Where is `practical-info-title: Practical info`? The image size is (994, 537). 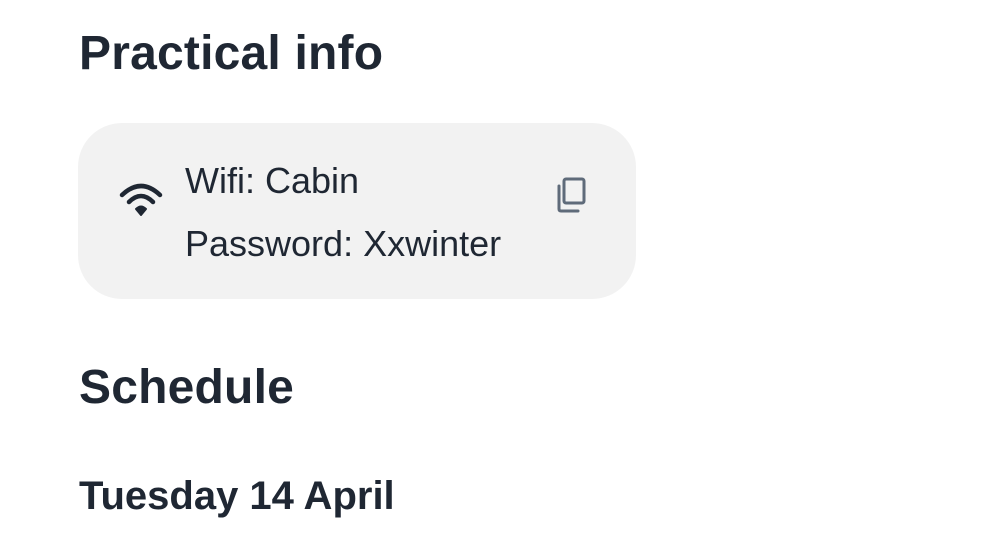
practical-info-title: Practical info is located at coordinates (231, 53).